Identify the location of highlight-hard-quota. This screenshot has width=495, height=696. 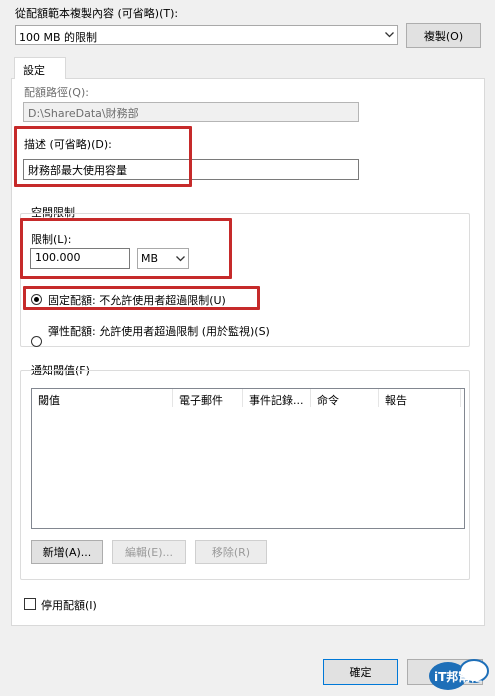
(141, 298).